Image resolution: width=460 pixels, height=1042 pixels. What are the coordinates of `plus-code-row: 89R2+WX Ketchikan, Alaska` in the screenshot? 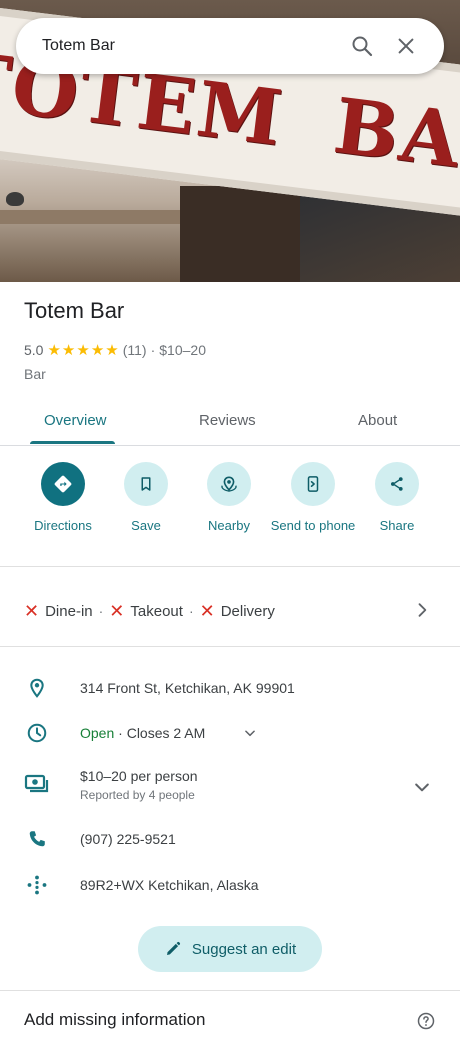 It's located at (230, 885).